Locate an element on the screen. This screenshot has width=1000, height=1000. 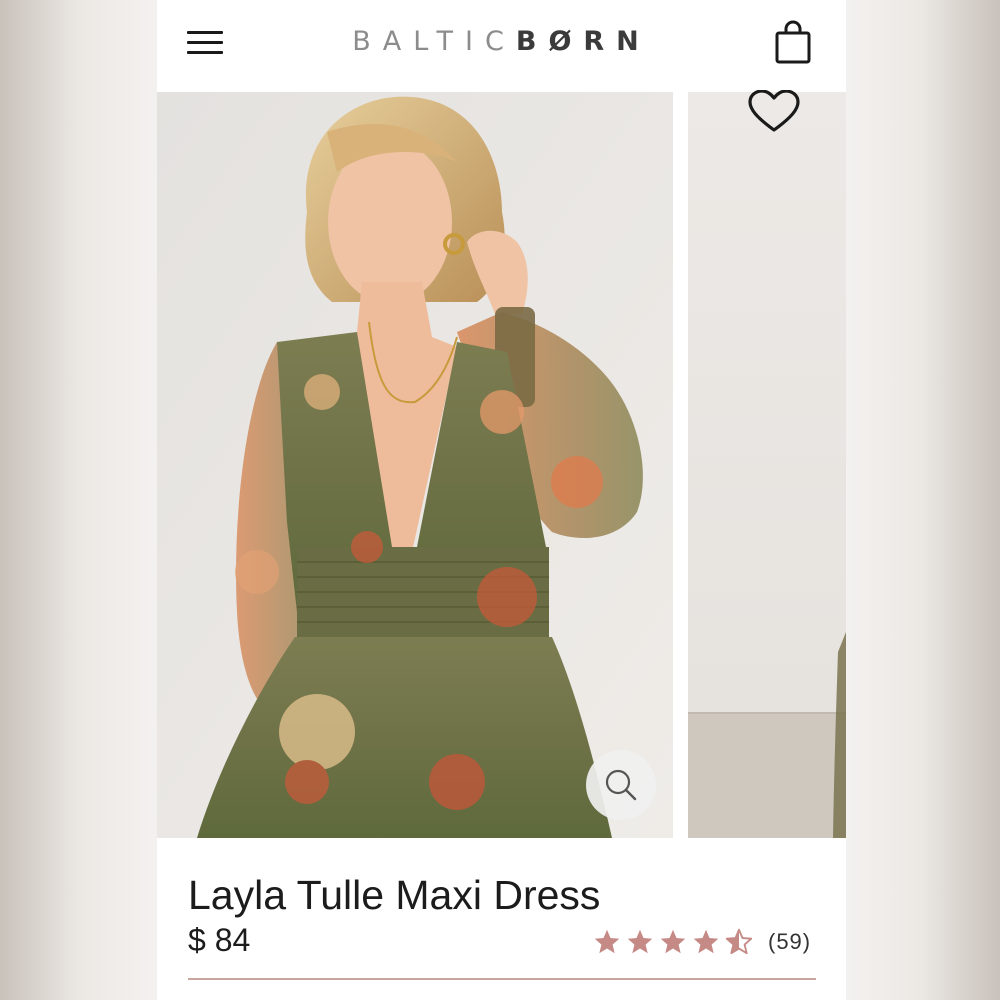
cart-button is located at coordinates (793, 43).